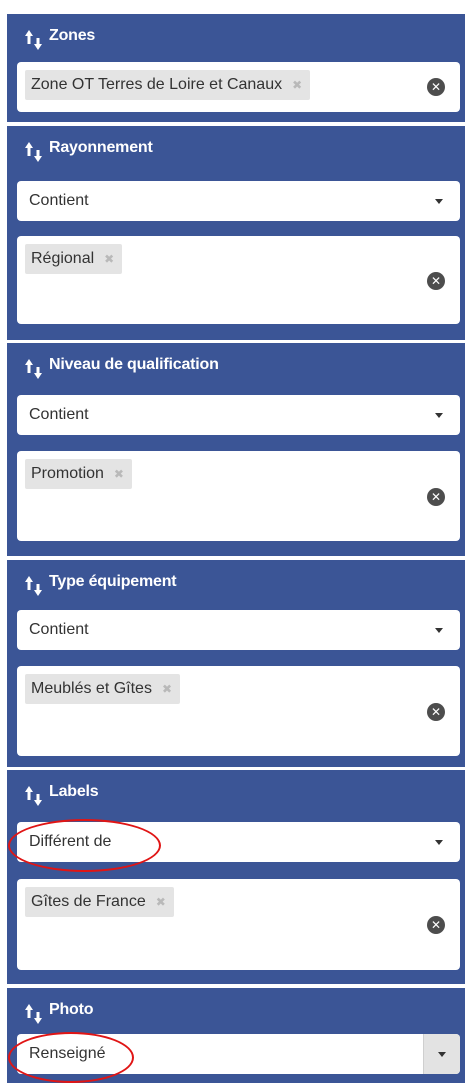 This screenshot has width=465, height=1083. What do you see at coordinates (238, 280) in the screenshot?
I see `tag-input: Régional ✖ ✕` at bounding box center [238, 280].